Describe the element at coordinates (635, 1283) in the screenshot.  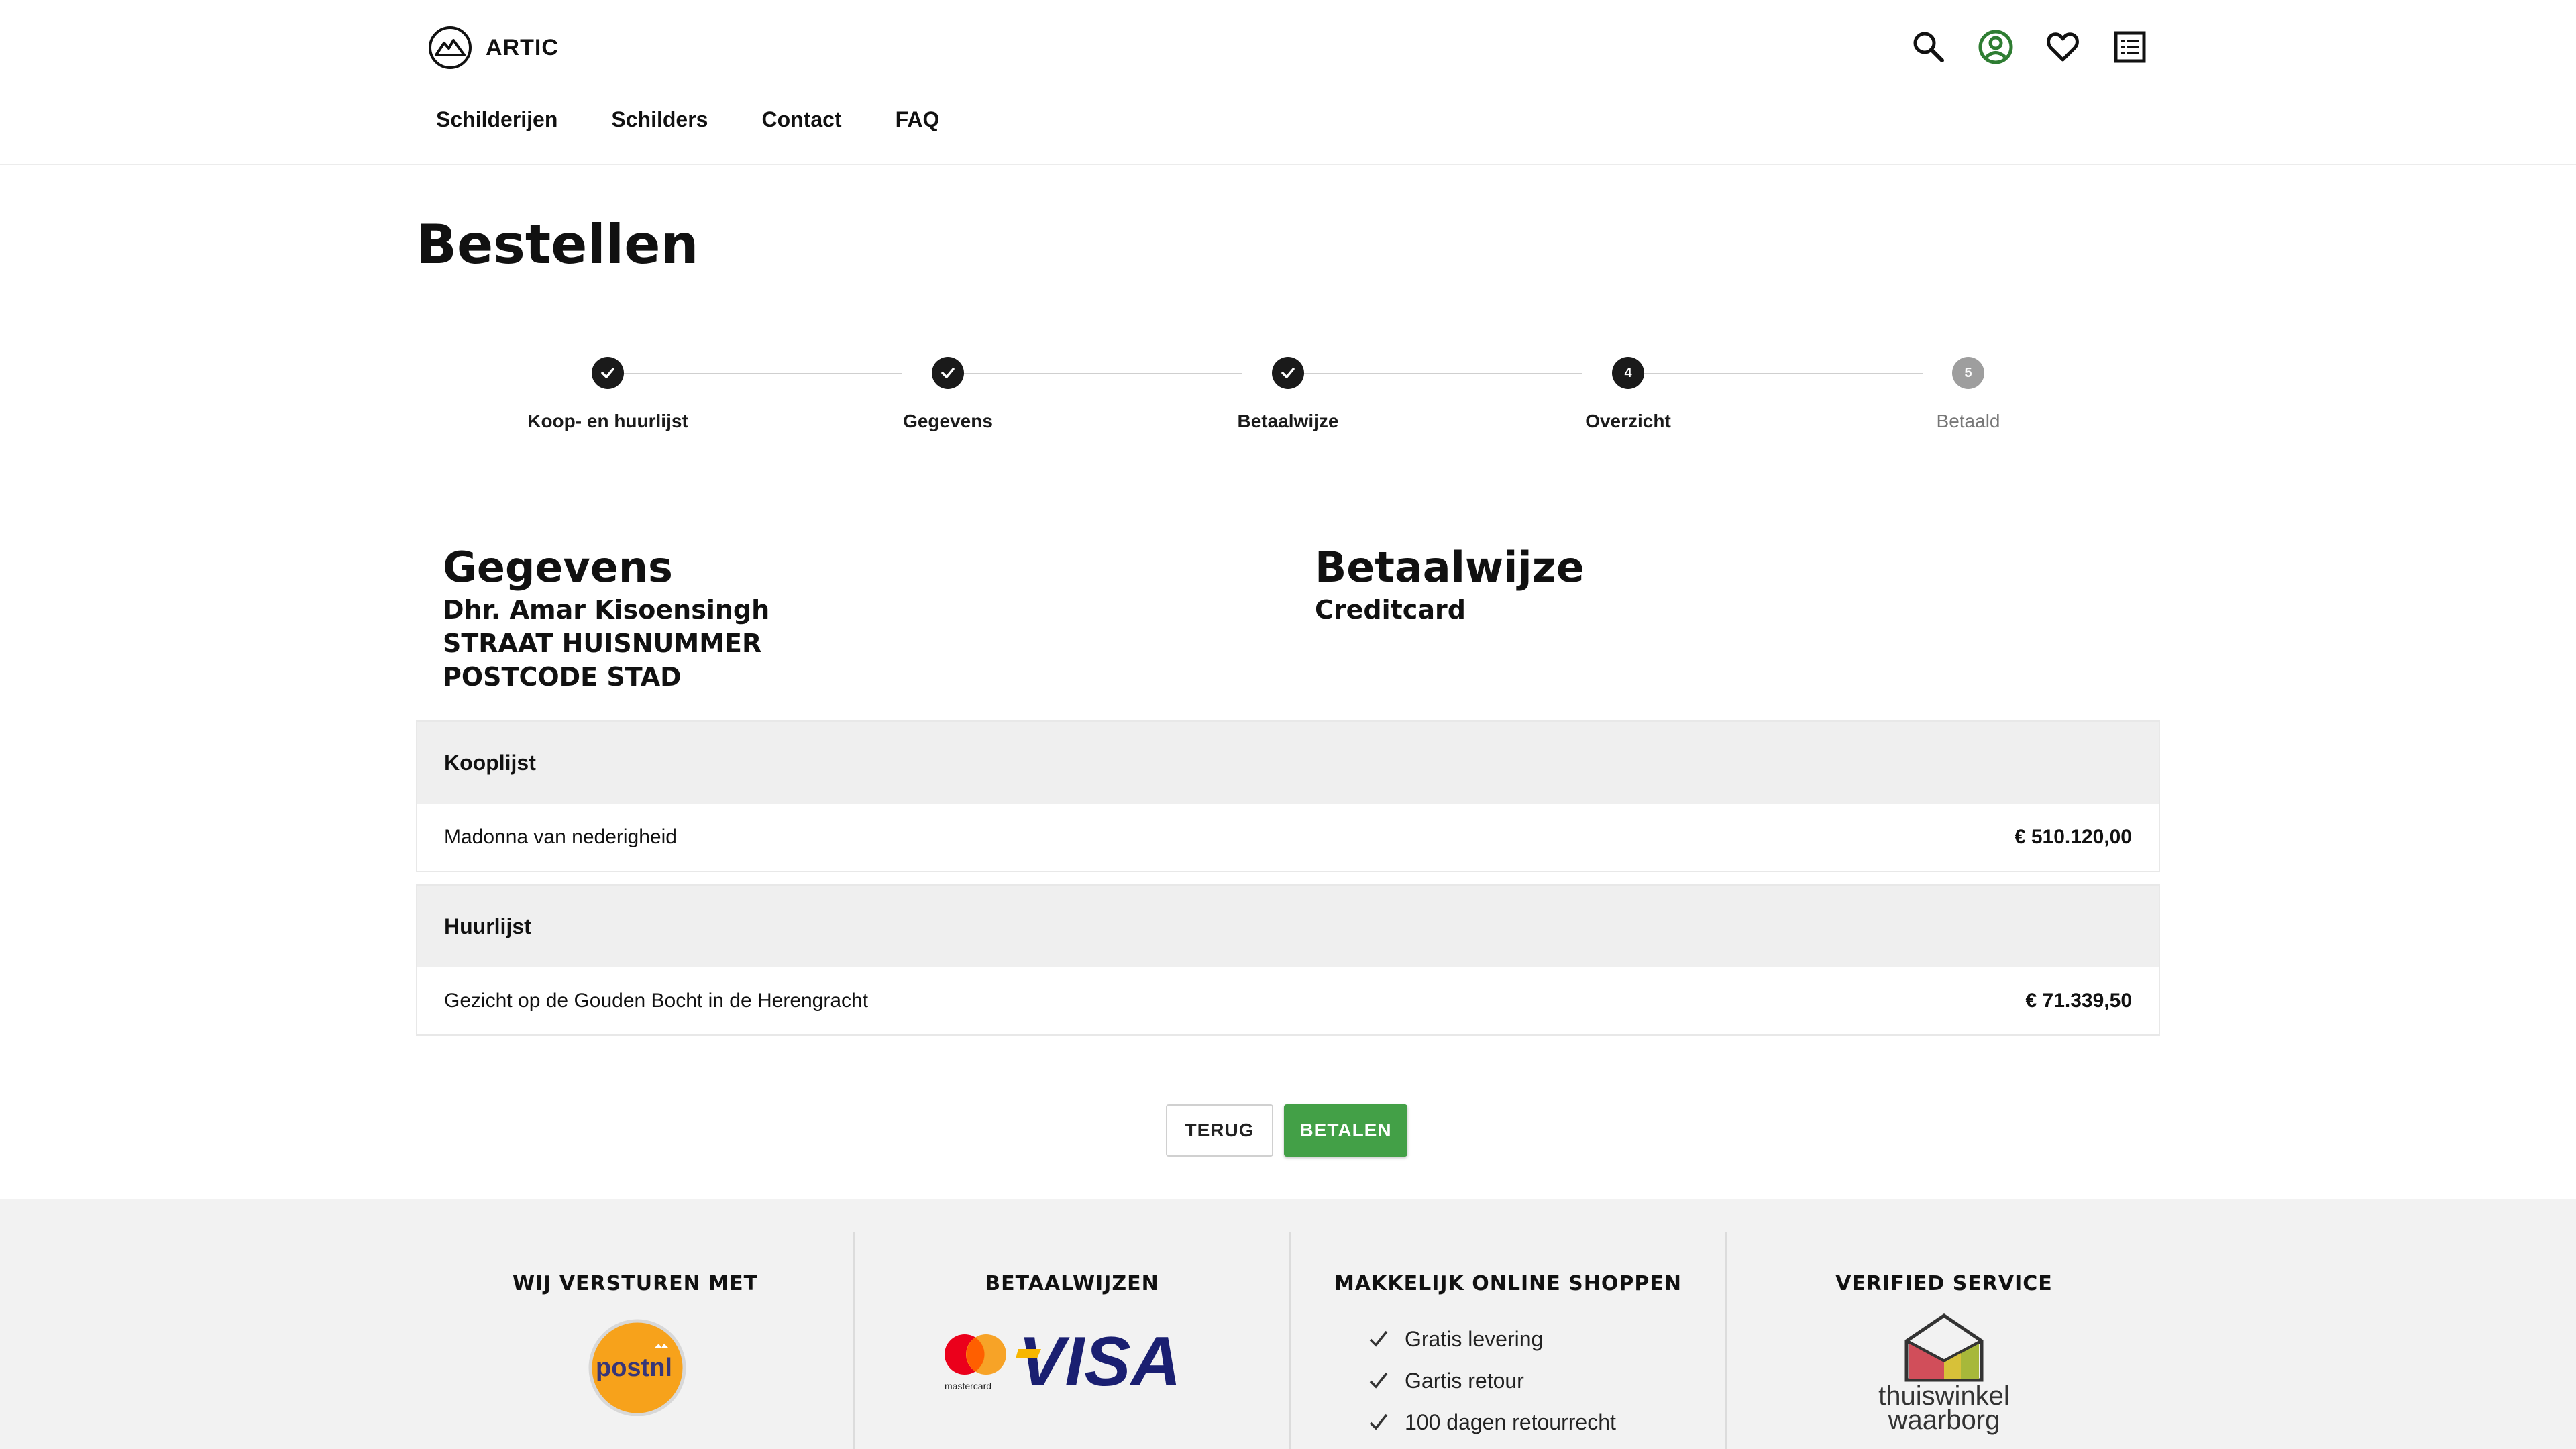
I see `footer-shipping-title: WIJ VERSTUREN MET` at that location.